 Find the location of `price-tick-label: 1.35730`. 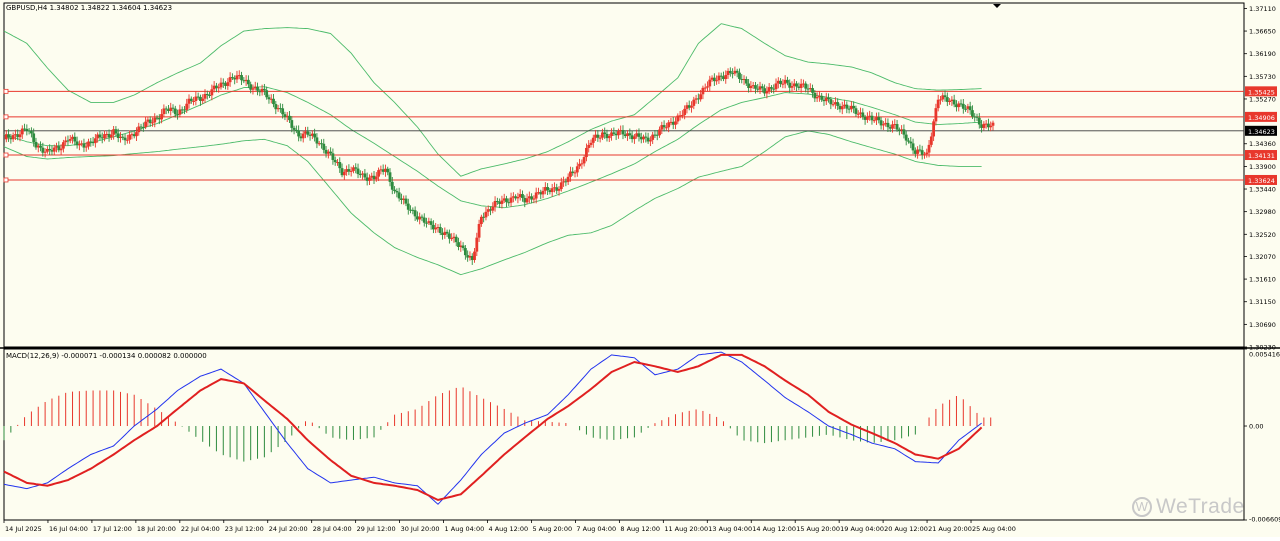

price-tick-label: 1.35730 is located at coordinates (1262, 77).